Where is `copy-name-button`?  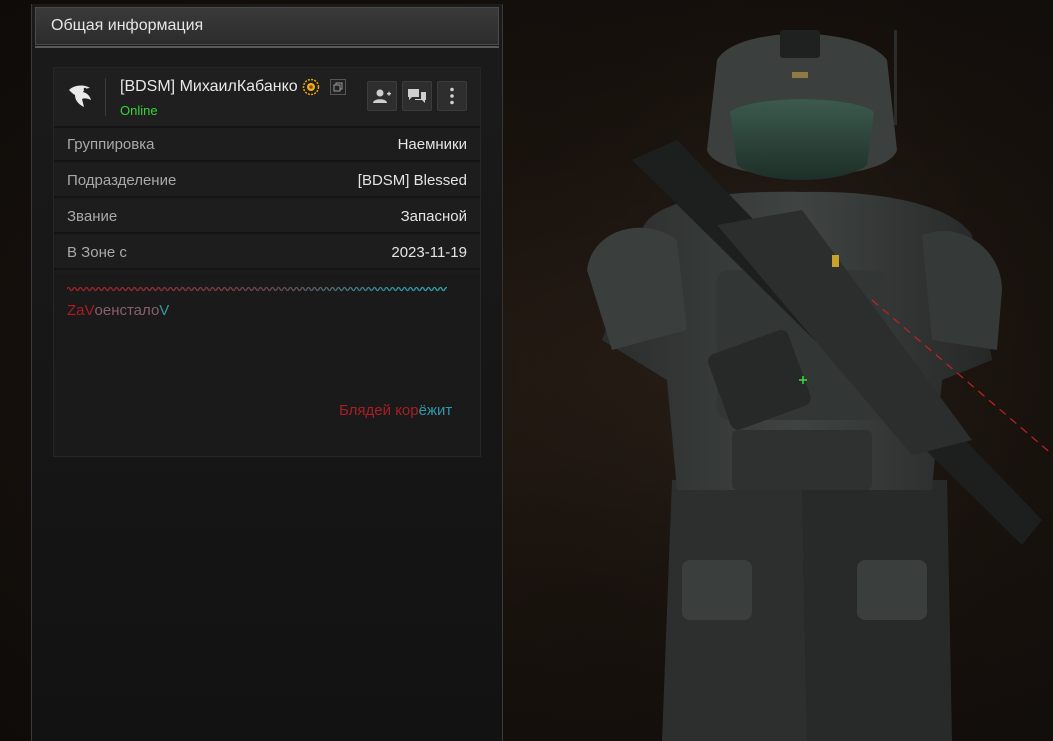
copy-name-button is located at coordinates (338, 87).